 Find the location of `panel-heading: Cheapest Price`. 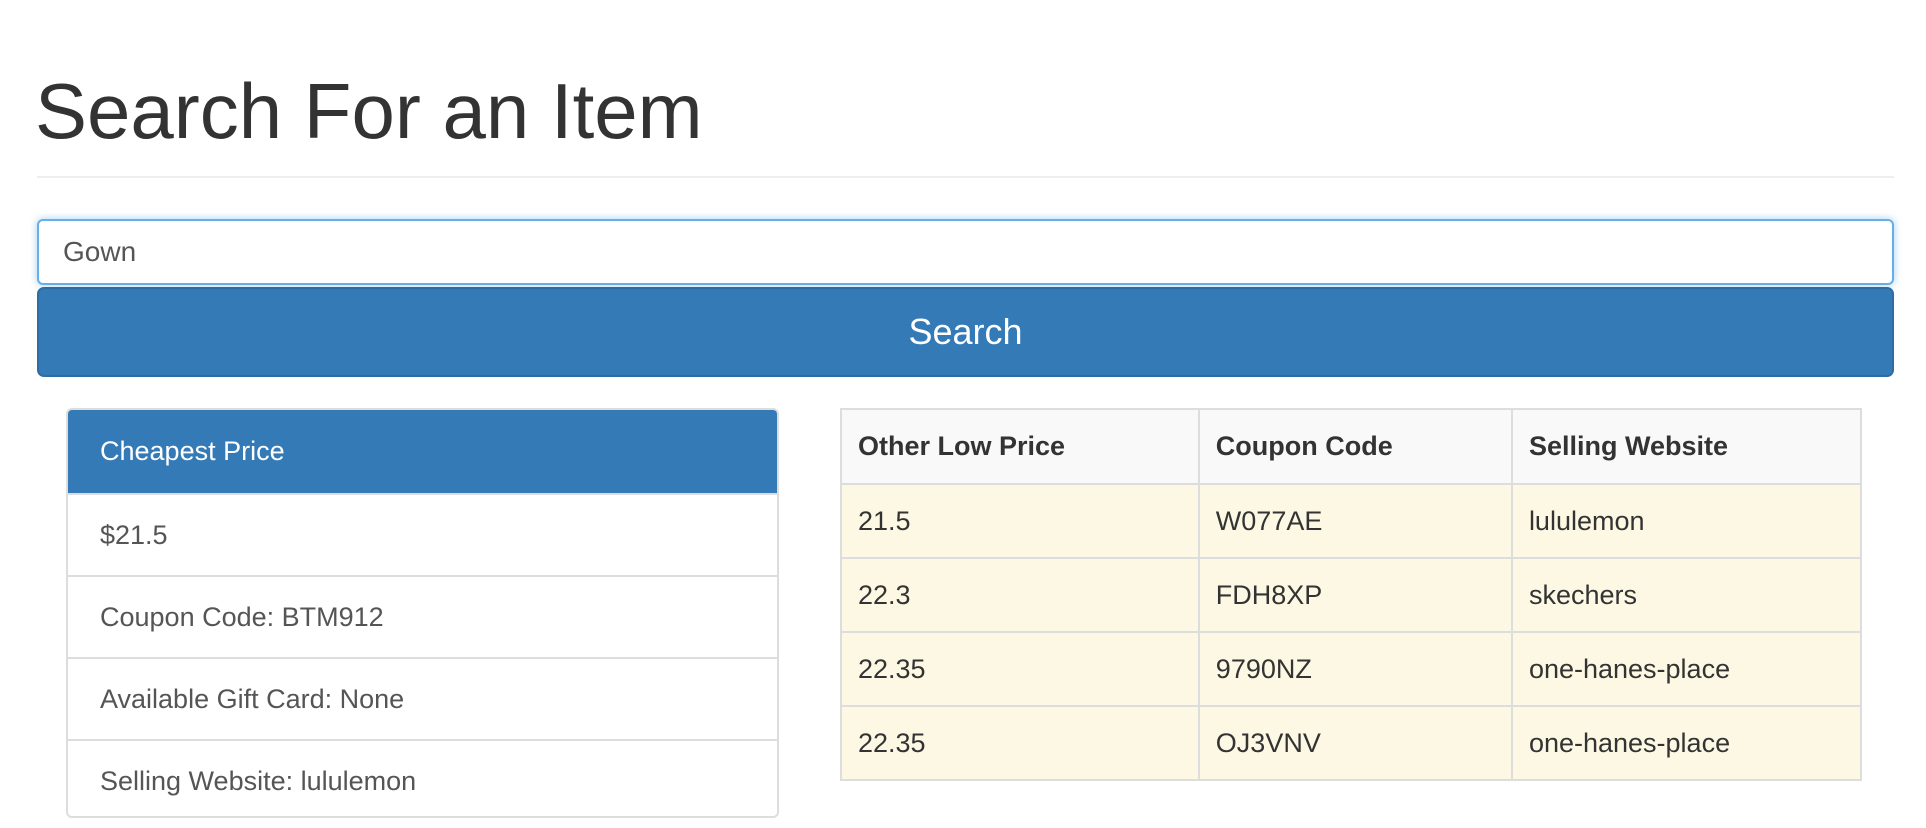

panel-heading: Cheapest Price is located at coordinates (422, 451).